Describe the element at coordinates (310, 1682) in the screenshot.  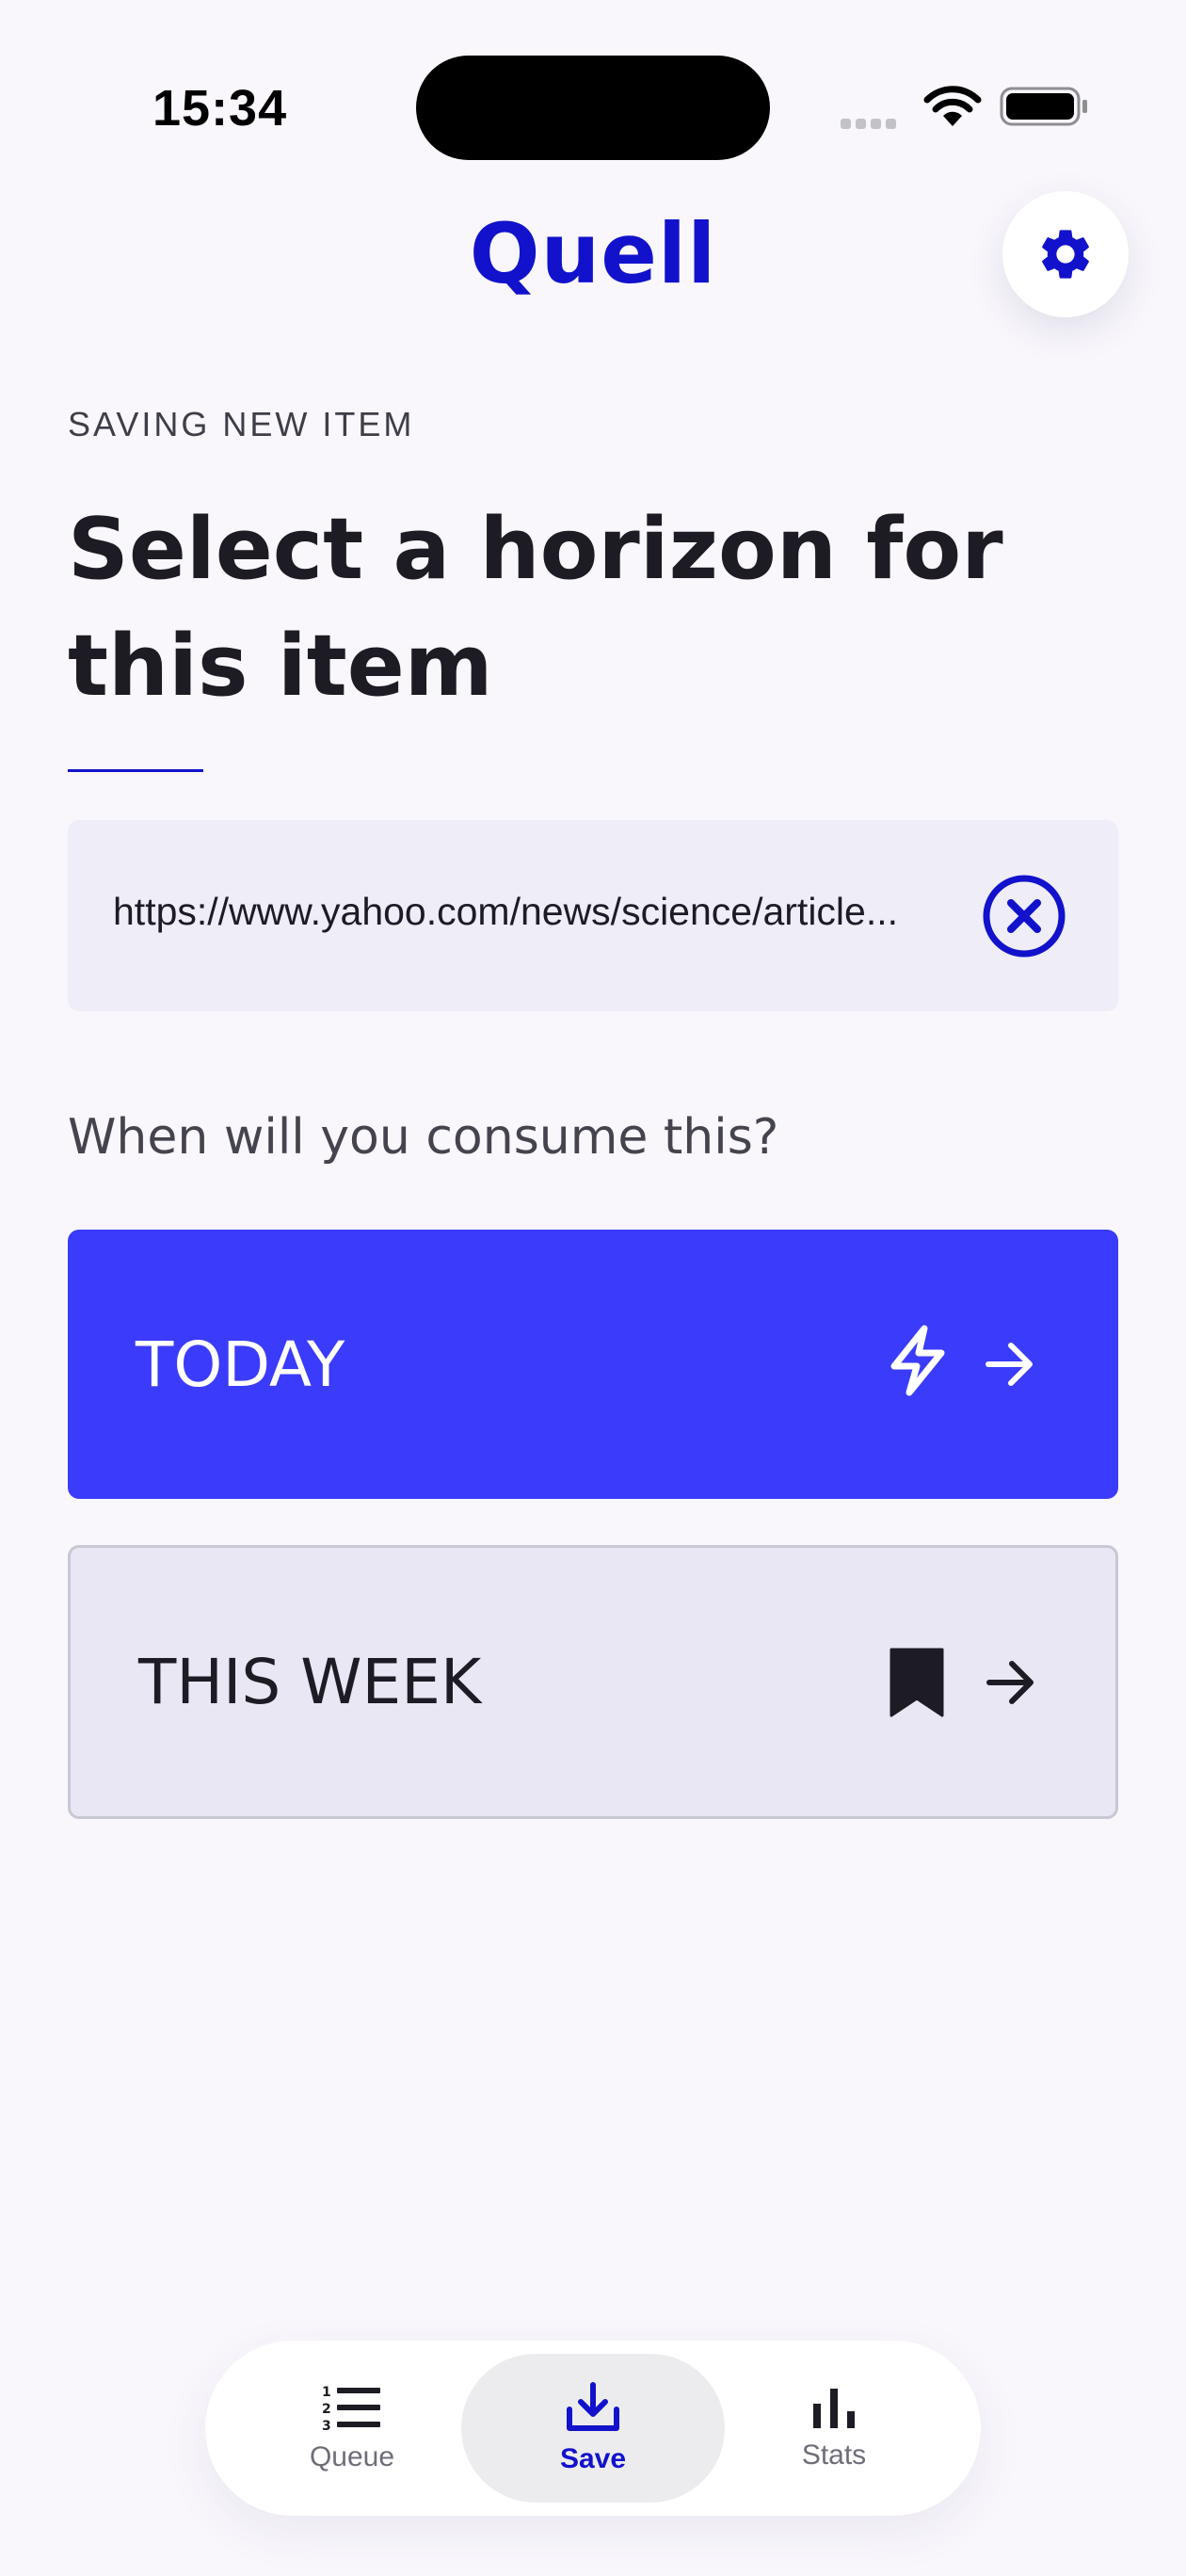
I see `option-label: THIS WEEK` at that location.